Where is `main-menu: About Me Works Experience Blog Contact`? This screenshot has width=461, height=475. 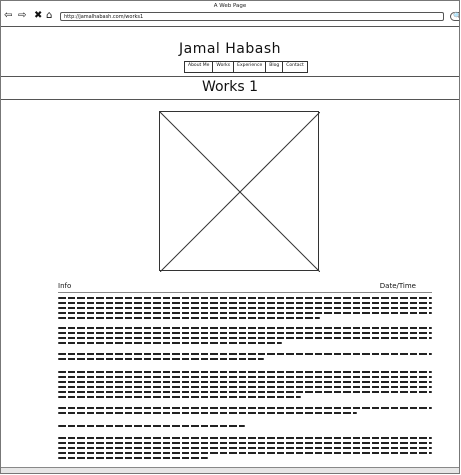
main-menu: About Me Works Experience Blog Contact is located at coordinates (246, 67).